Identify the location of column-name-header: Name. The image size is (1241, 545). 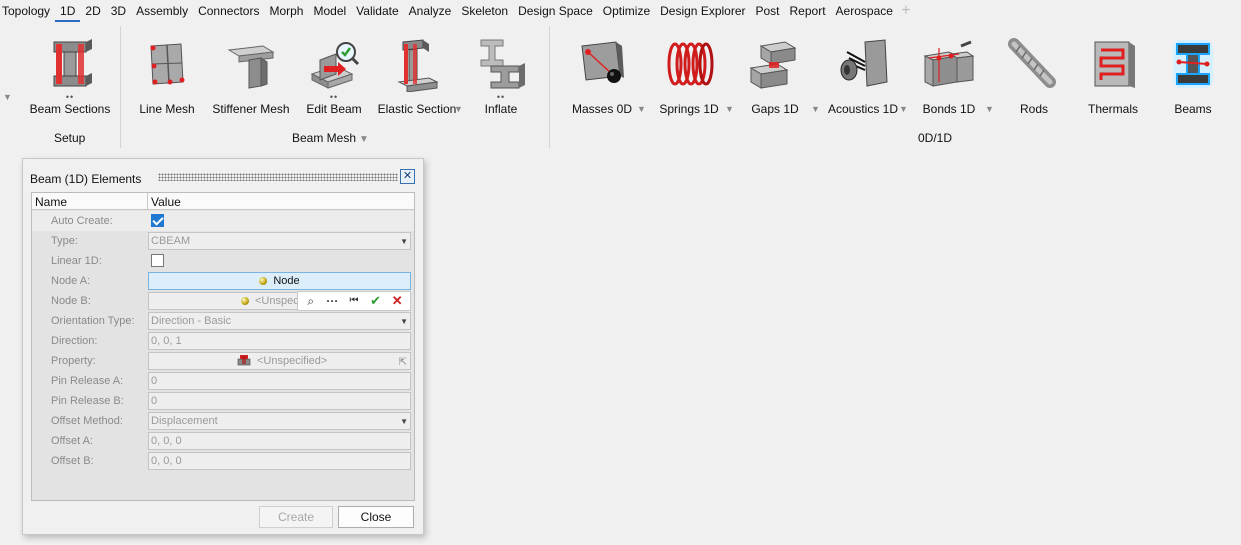
(51, 202).